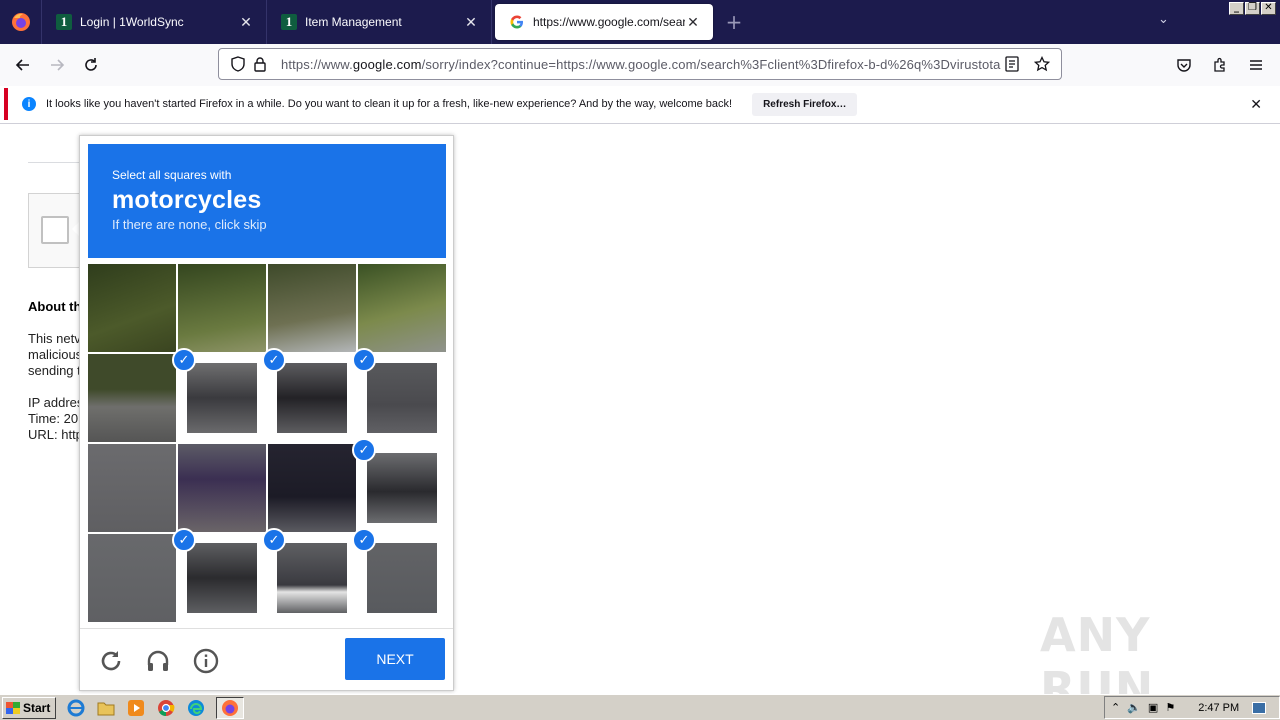 The height and width of the screenshot is (720, 1280). Describe the element at coordinates (166, 708) in the screenshot. I see `chrome-icon` at that location.